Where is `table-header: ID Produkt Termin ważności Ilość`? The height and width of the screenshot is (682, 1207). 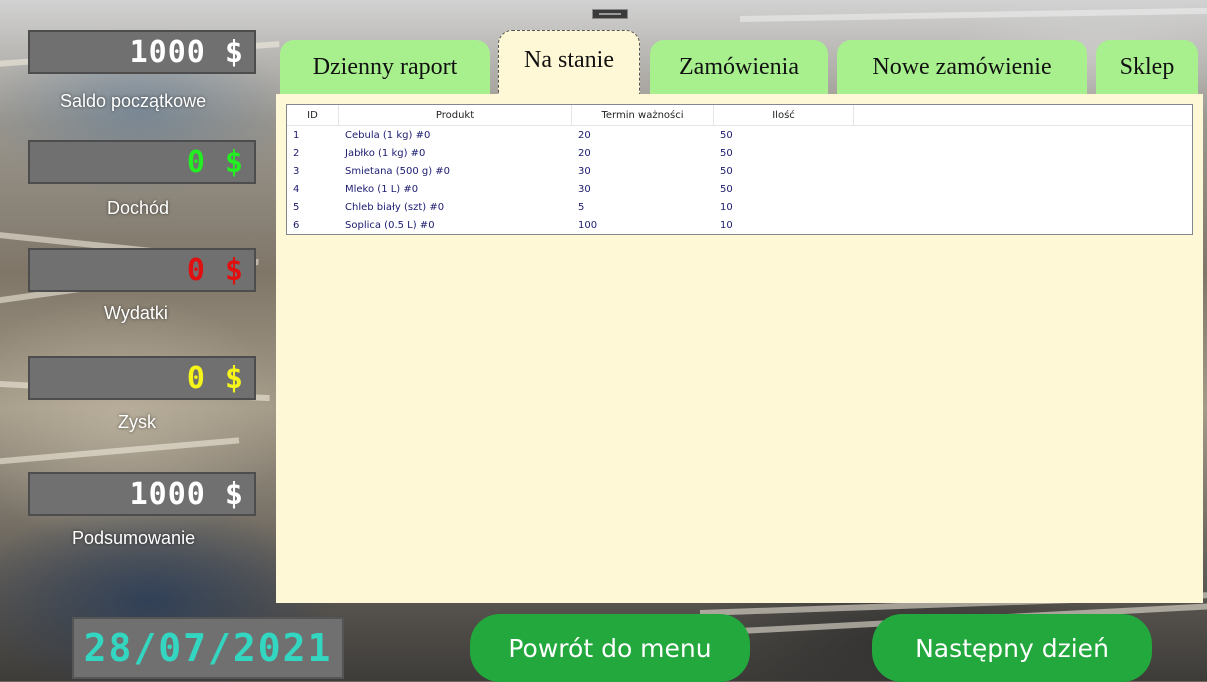
table-header: ID Produkt Termin ważności Ilość is located at coordinates (739, 115).